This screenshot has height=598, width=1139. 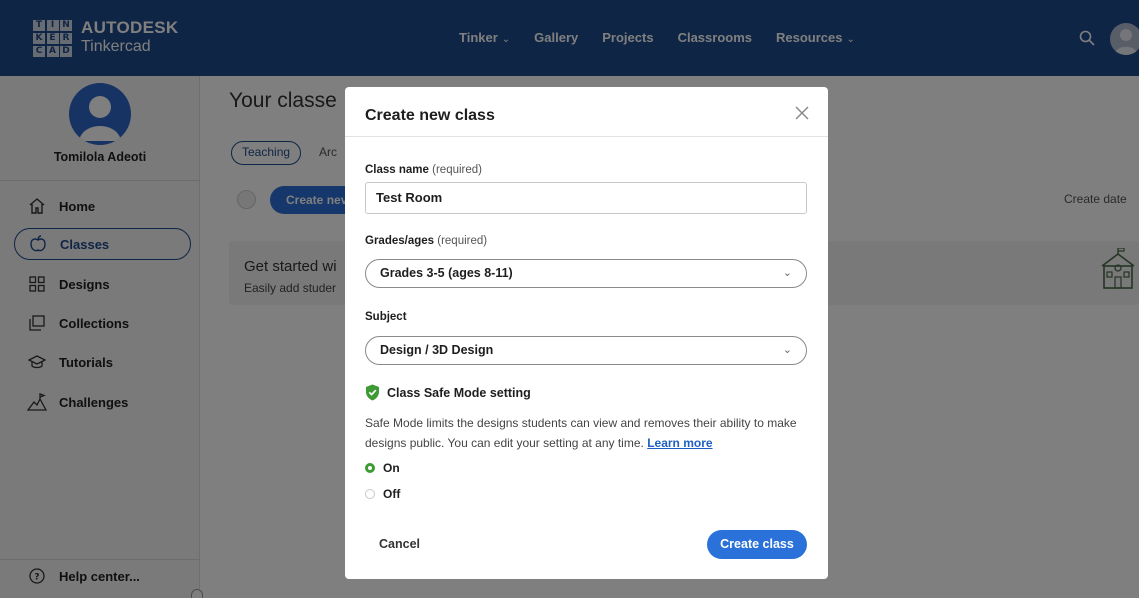 I want to click on create-class-button: Create class, so click(x=757, y=544).